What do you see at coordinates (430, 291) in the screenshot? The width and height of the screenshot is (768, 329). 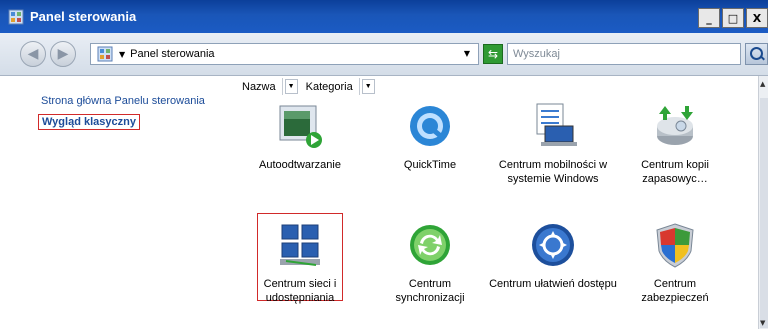 I see `item-label: Centrum synchronizacji` at bounding box center [430, 291].